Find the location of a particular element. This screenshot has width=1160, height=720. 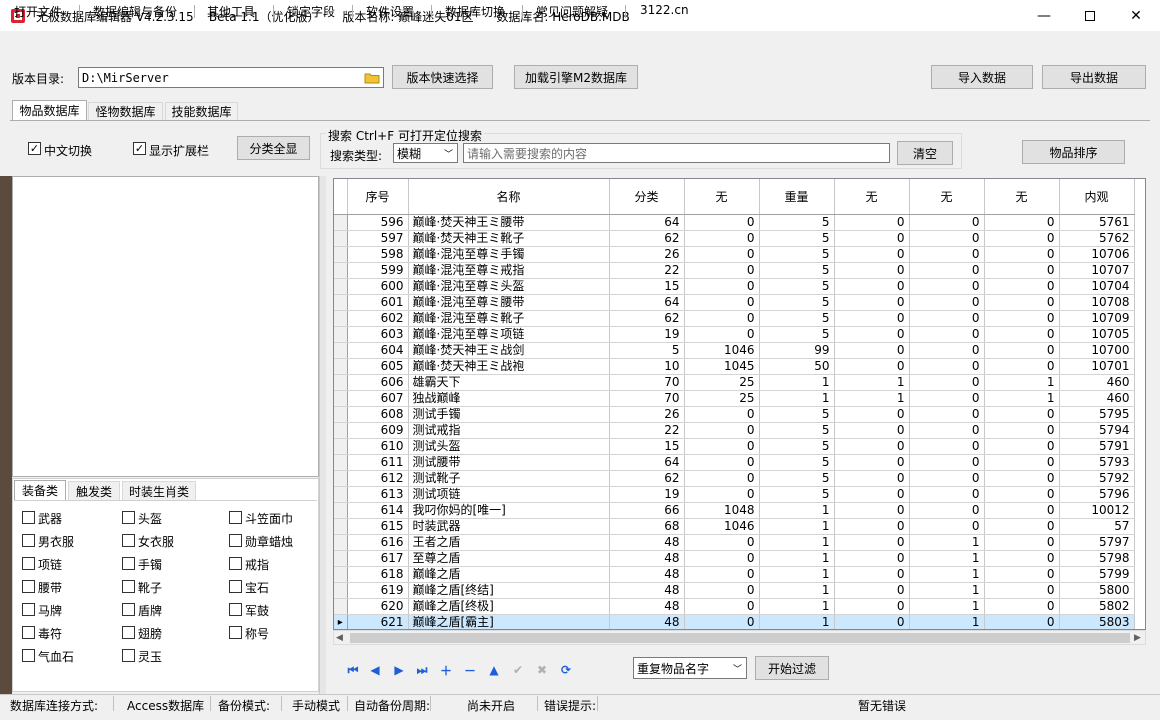

table-cell: 608 is located at coordinates (378, 414).